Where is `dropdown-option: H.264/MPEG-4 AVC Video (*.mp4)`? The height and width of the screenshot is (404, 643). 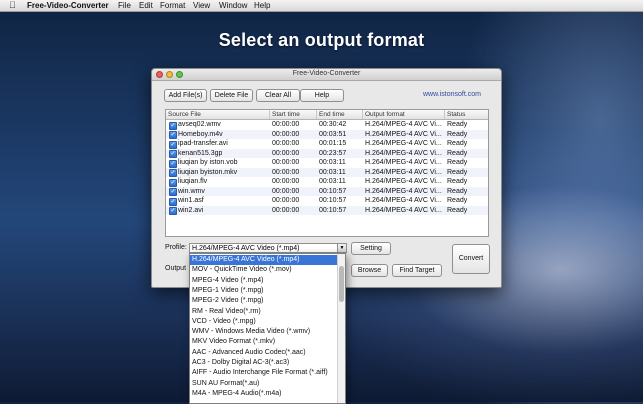 dropdown-option: H.264/MPEG-4 AVC Video (*.mp4) is located at coordinates (263, 260).